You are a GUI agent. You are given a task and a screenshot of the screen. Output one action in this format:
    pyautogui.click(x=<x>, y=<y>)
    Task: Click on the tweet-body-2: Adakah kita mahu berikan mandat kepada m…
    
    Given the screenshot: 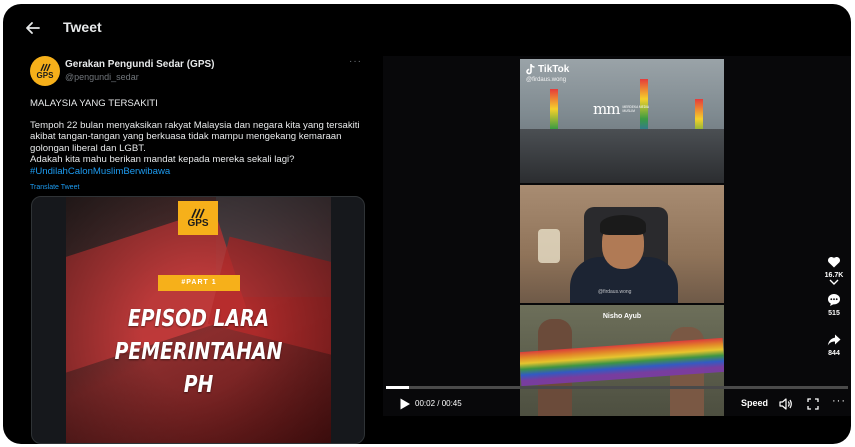 What is the action you would take?
    pyautogui.click(x=162, y=159)
    